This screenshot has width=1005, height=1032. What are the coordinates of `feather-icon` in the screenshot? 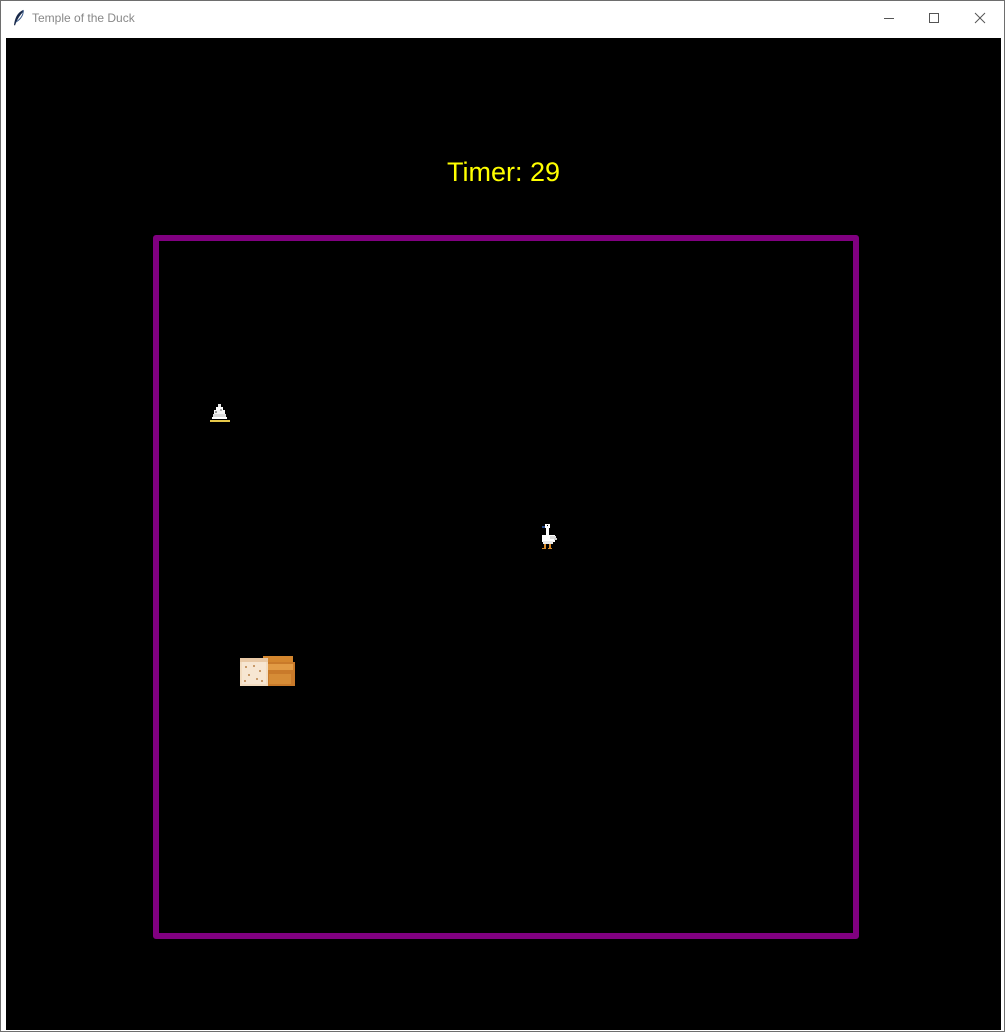 It's located at (19, 18).